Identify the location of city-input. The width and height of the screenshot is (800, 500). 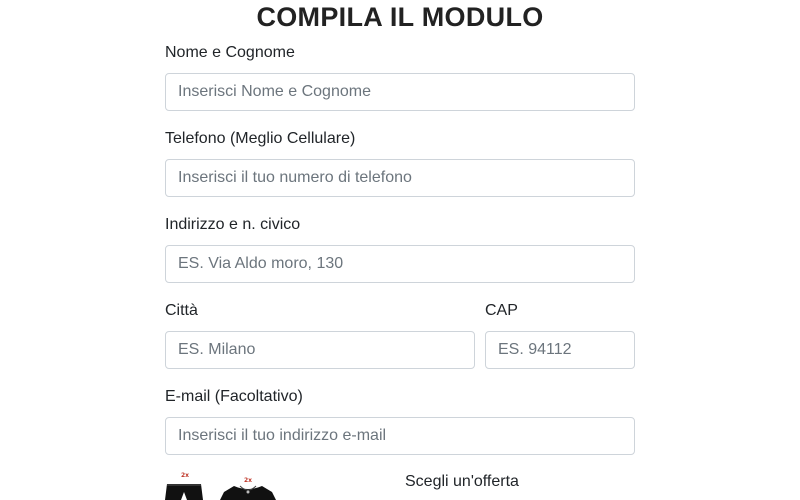
(320, 350).